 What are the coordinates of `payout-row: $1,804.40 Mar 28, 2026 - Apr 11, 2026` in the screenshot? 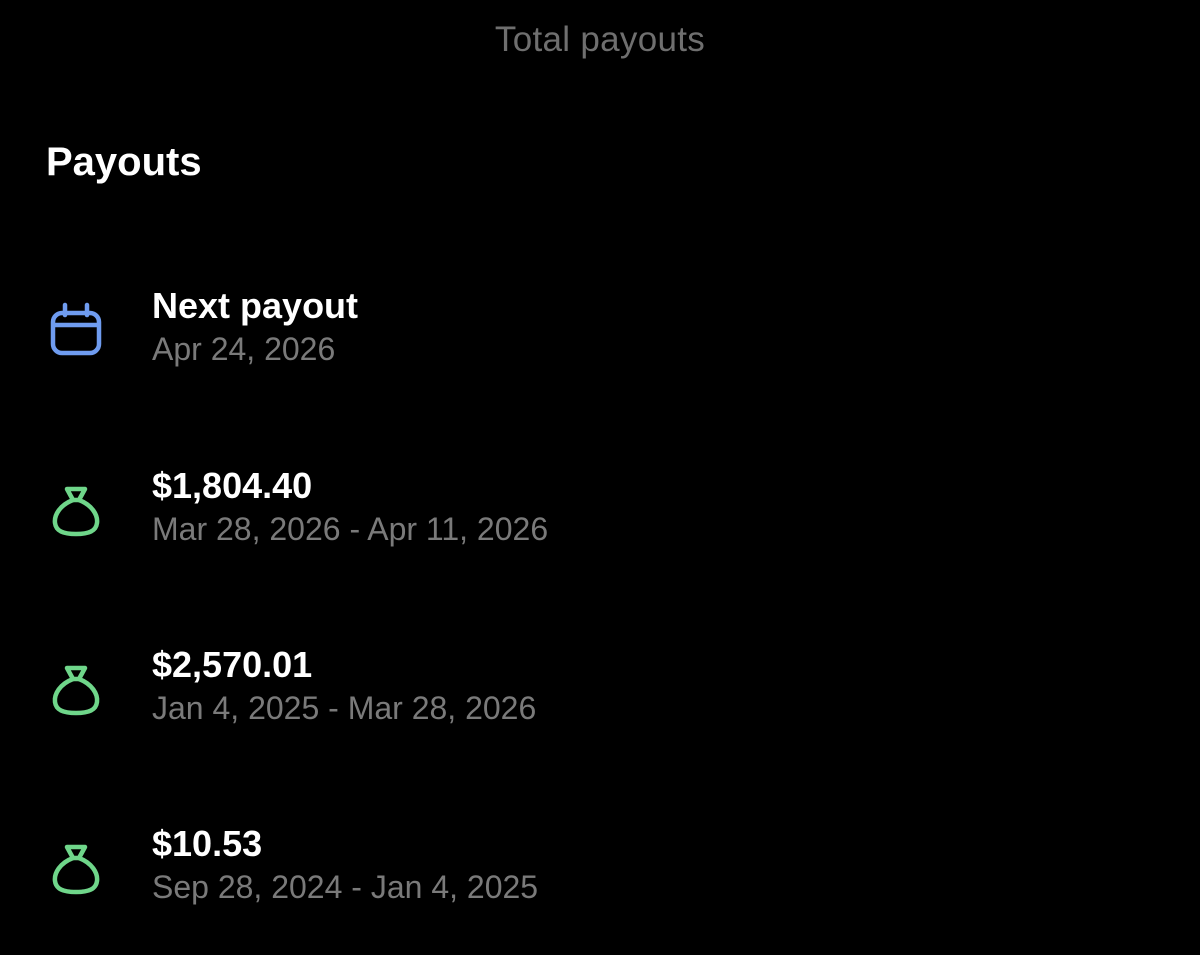 It's located at (600, 520).